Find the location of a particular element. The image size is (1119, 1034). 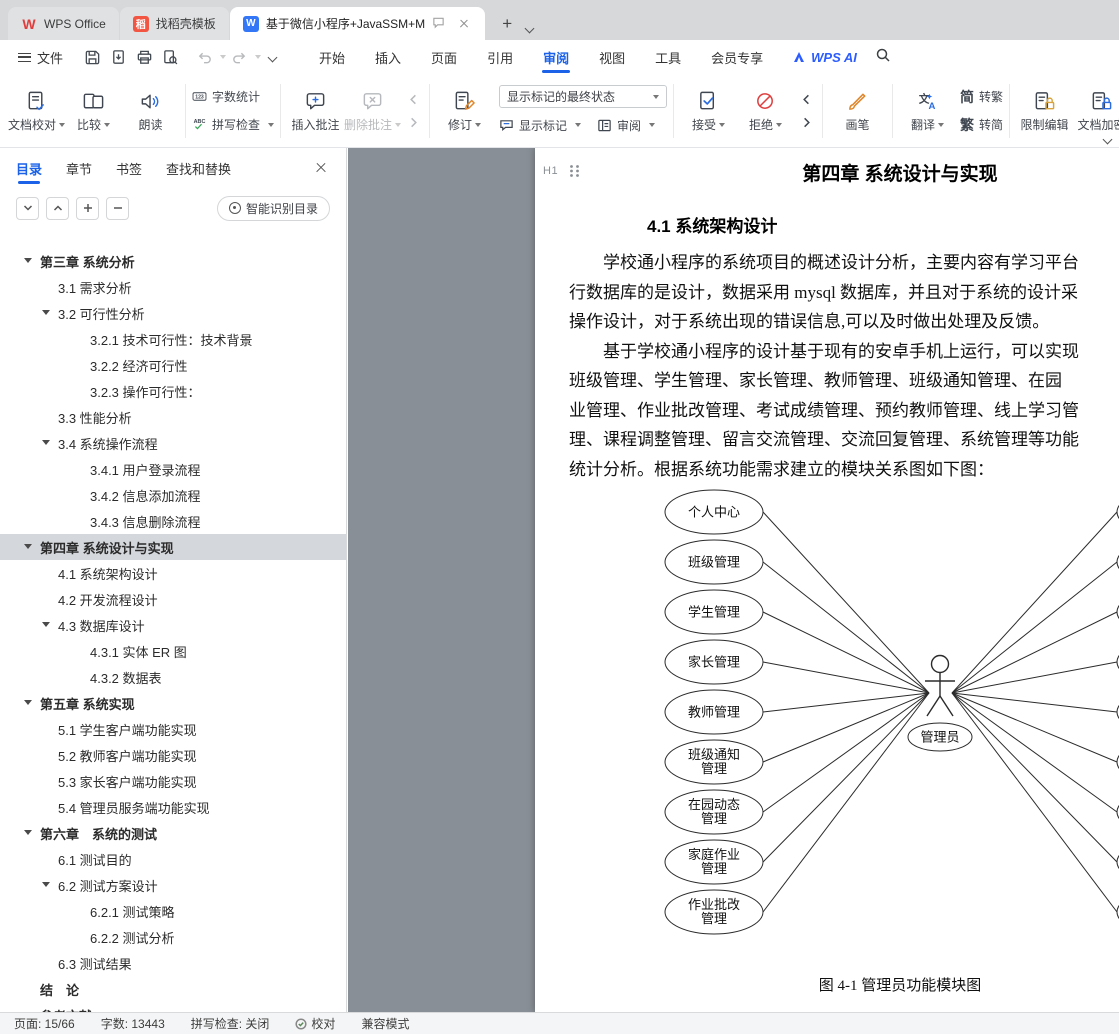

search-button is located at coordinates (883, 57).